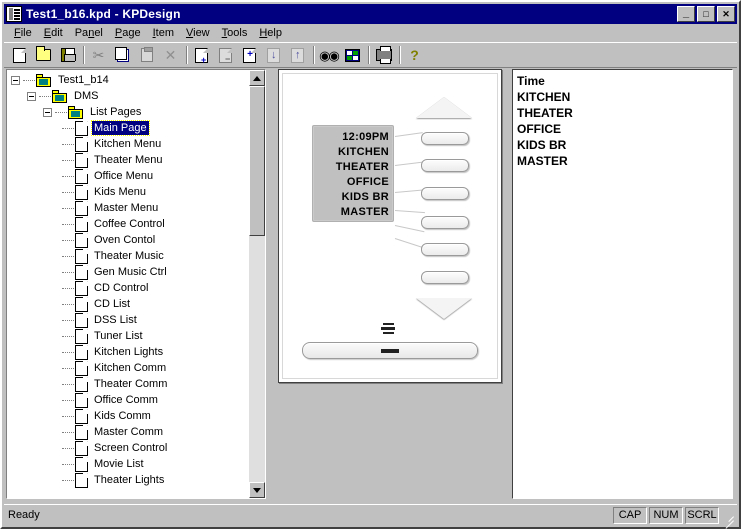 The image size is (741, 529). Describe the element at coordinates (201, 55) in the screenshot. I see `add-page-icon: +` at that location.